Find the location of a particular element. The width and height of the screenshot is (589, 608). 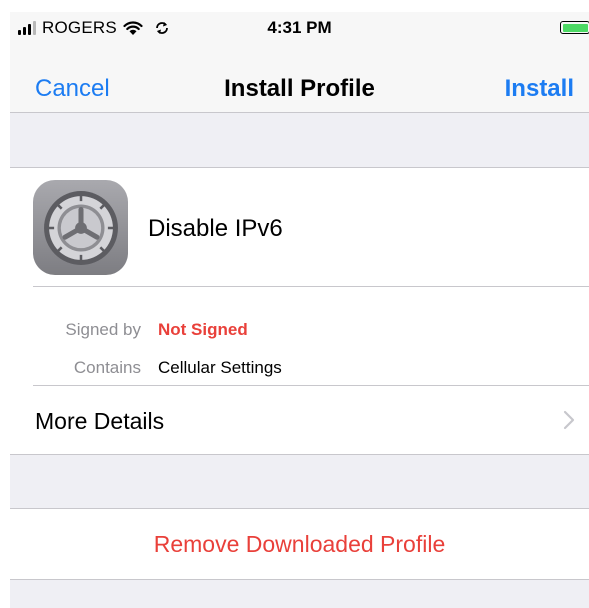

more-details-label: More Details is located at coordinates (100, 421).